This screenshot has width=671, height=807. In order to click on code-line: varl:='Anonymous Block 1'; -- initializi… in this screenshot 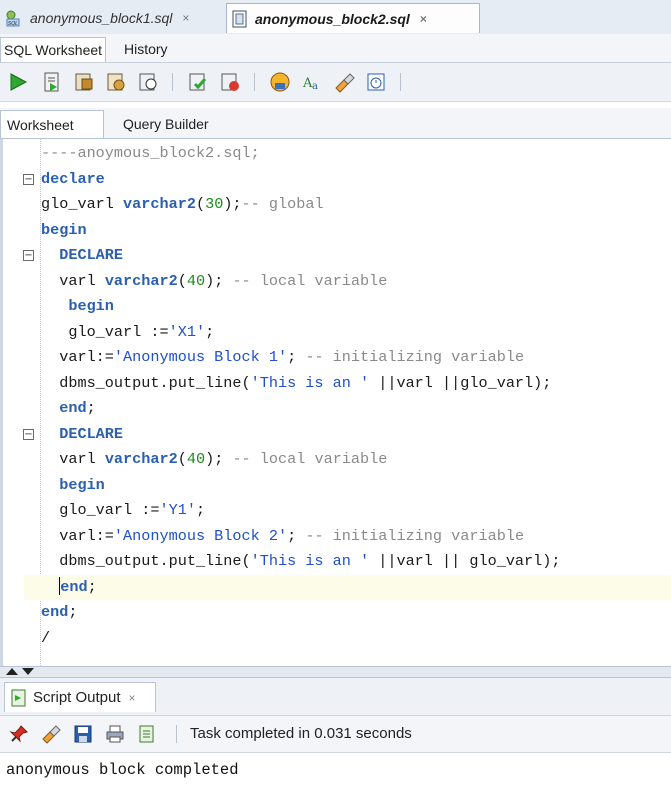, I will do `click(282, 357)`.